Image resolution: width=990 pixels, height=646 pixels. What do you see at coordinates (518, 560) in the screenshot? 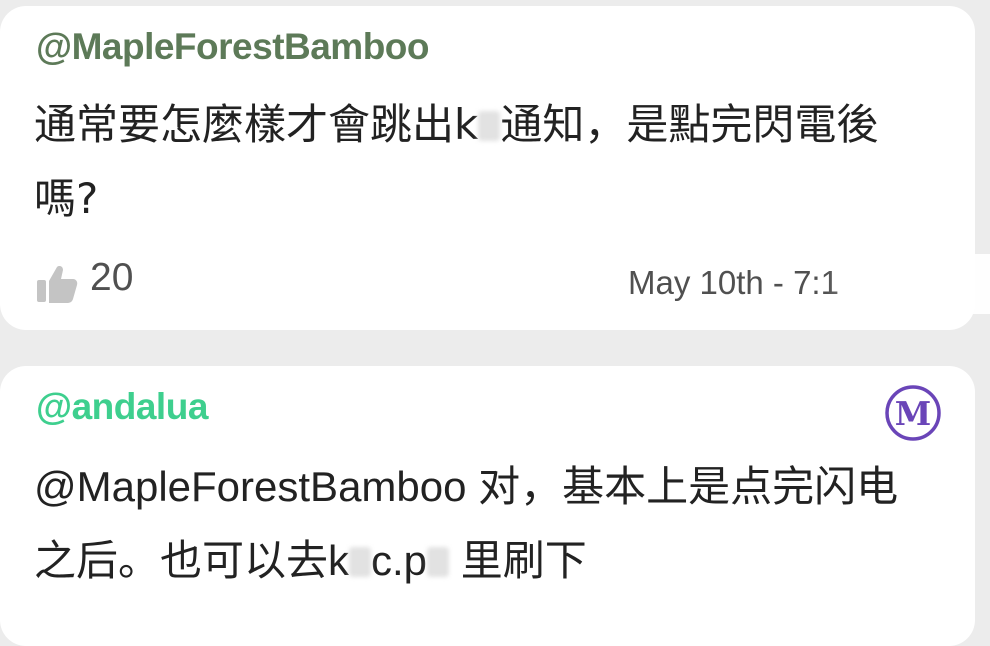
I see `comment-text-part: 里刷下` at bounding box center [518, 560].